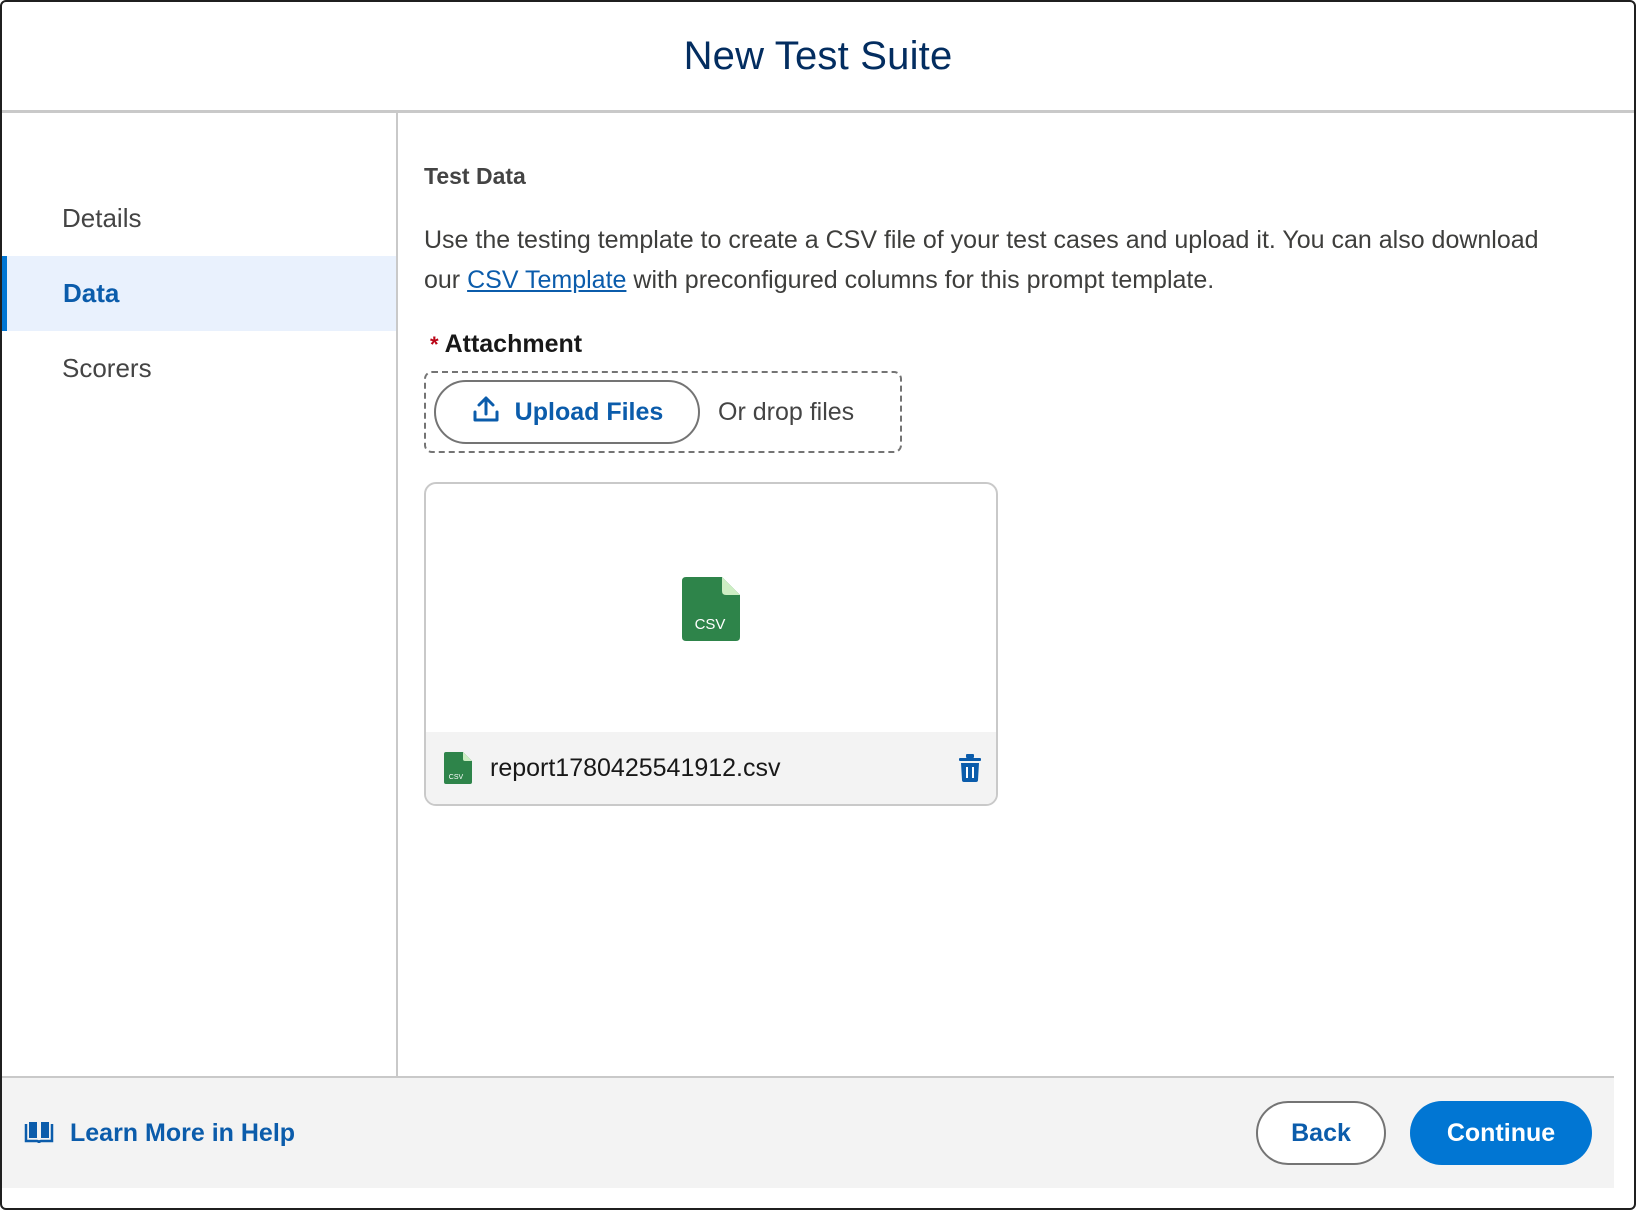 The width and height of the screenshot is (1636, 1210). Describe the element at coordinates (589, 411) in the screenshot. I see `upload-files-label: Upload Files` at that location.